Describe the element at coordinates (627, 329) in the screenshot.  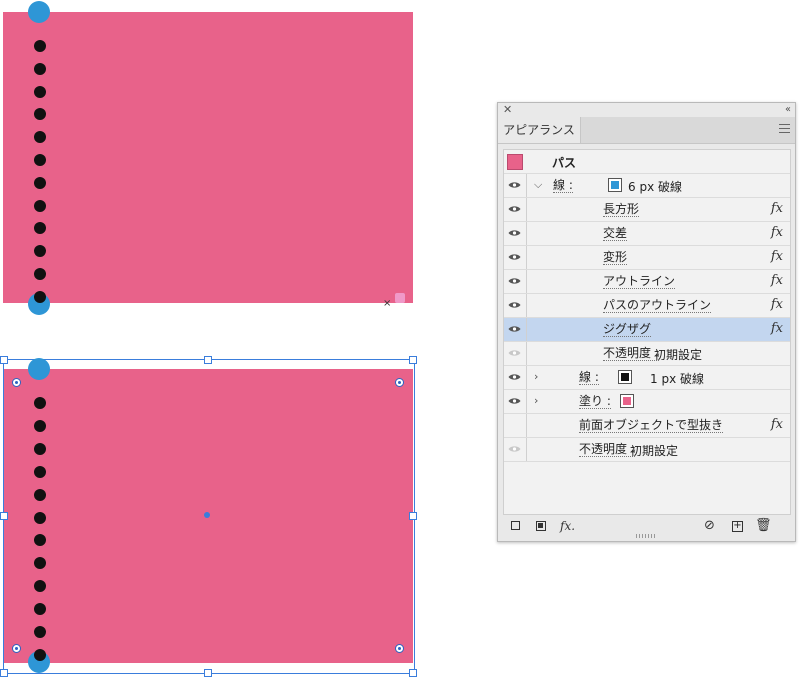
I see `row-label: ジグザグ` at that location.